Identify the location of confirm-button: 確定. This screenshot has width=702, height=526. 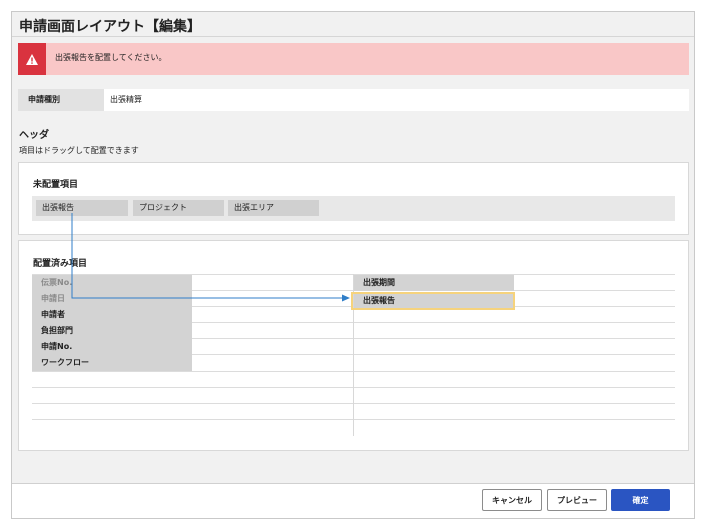
(640, 500).